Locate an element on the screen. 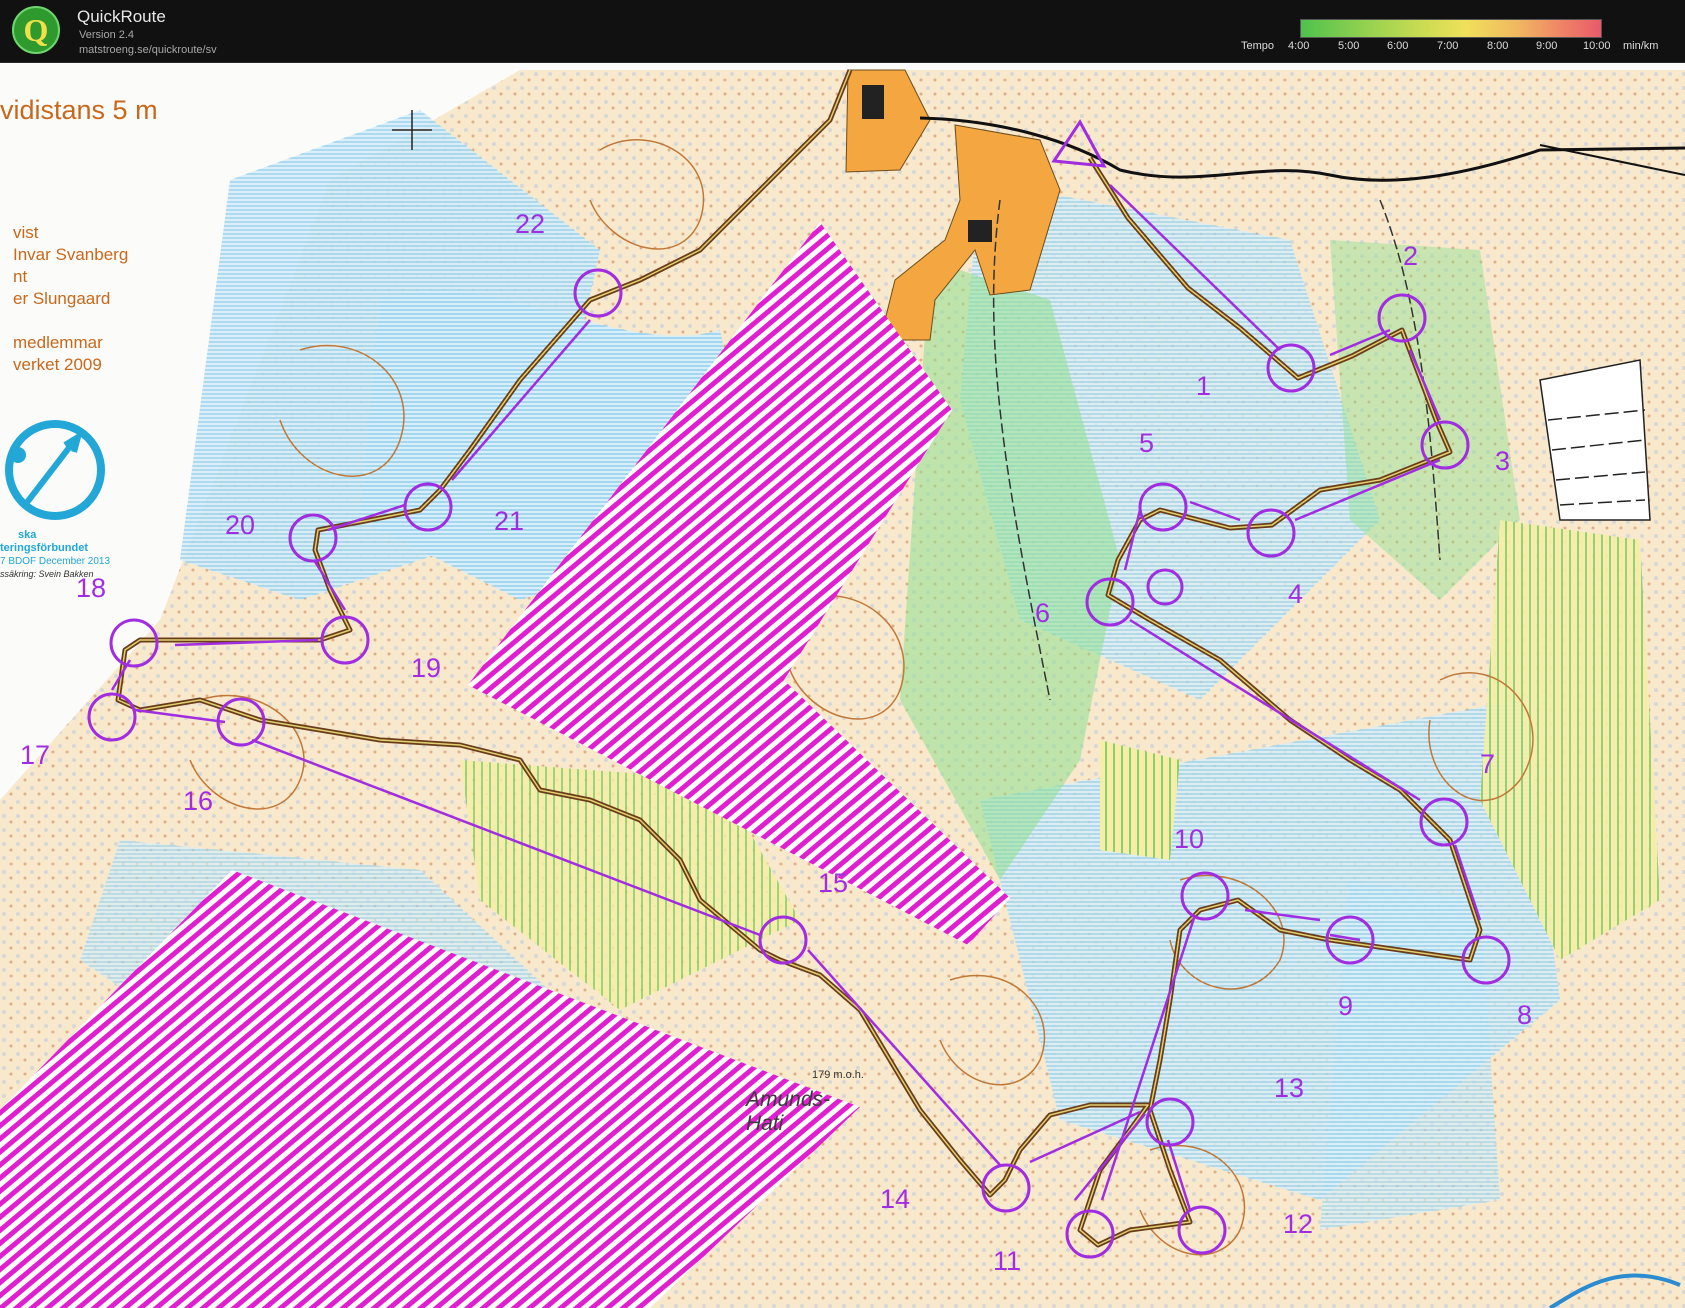  control-number: 22 is located at coordinates (530, 224).